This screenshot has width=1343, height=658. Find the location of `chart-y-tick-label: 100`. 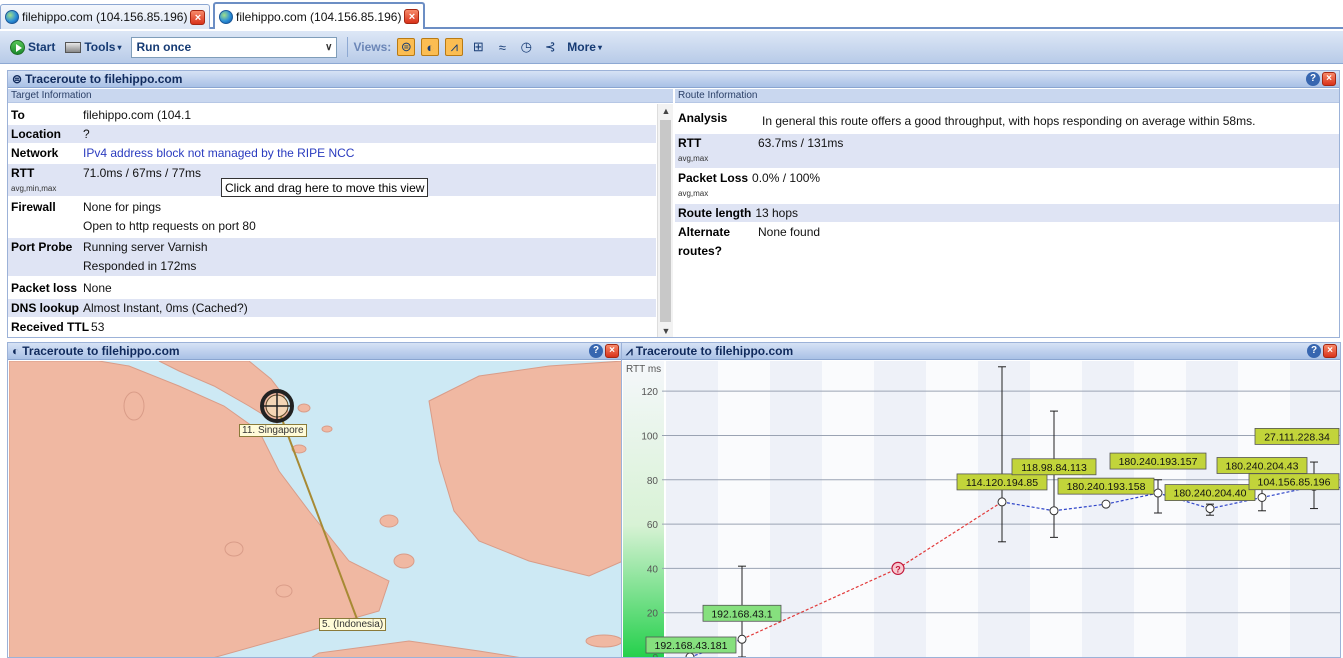

chart-y-tick-label: 100 is located at coordinates (649, 436).